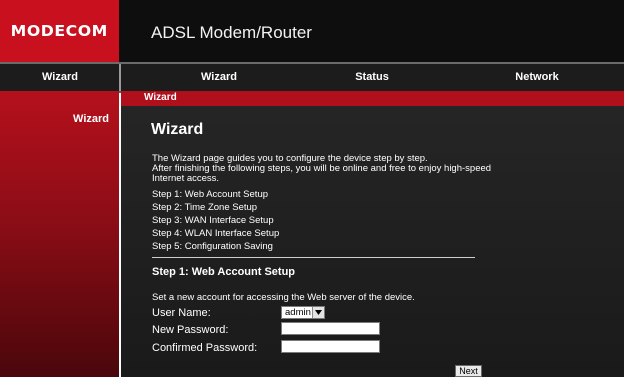 This screenshot has height=377, width=624. Describe the element at coordinates (210, 194) in the screenshot. I see `step-item: Step 1: Web Account Setup` at that location.